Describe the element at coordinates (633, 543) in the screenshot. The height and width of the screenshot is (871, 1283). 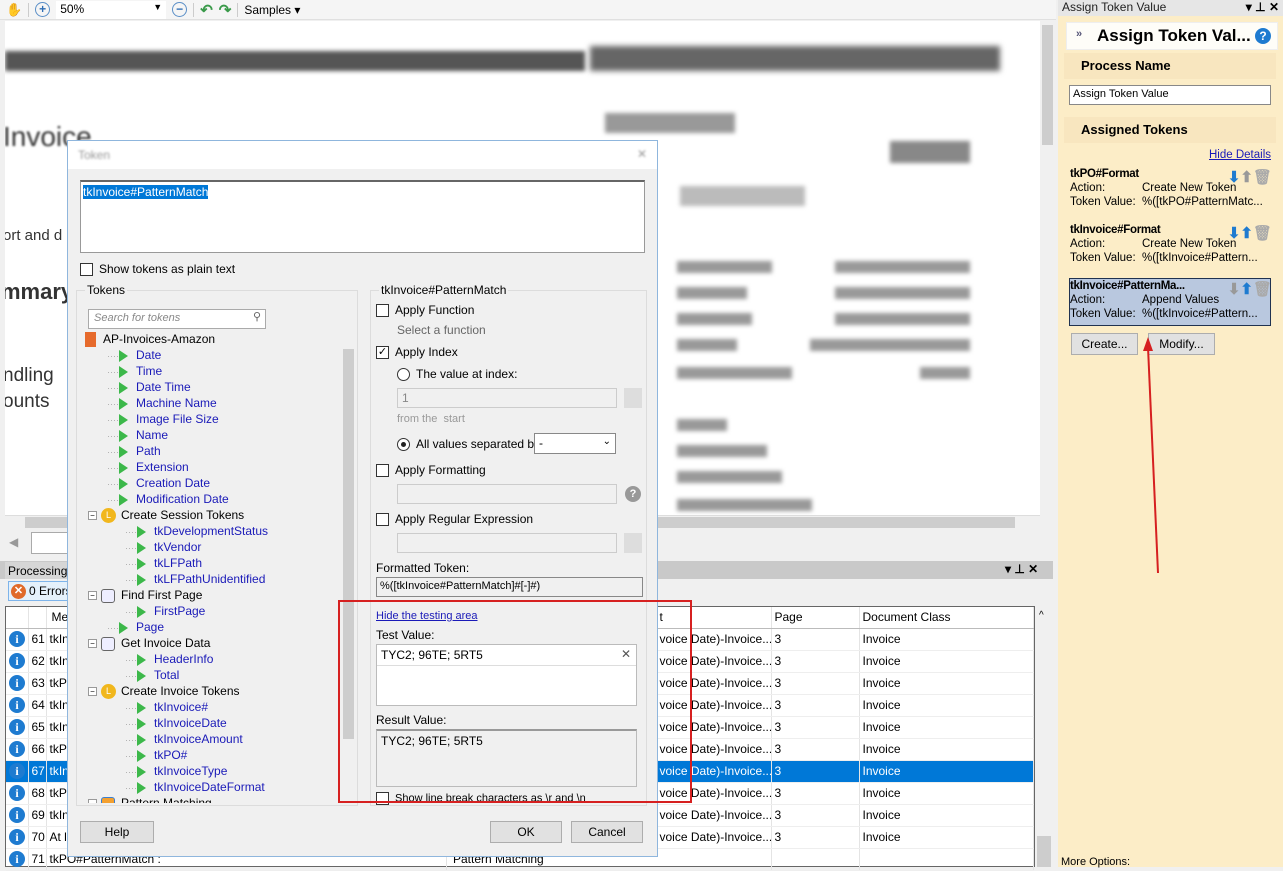
I see `regex-builder-icon` at that location.